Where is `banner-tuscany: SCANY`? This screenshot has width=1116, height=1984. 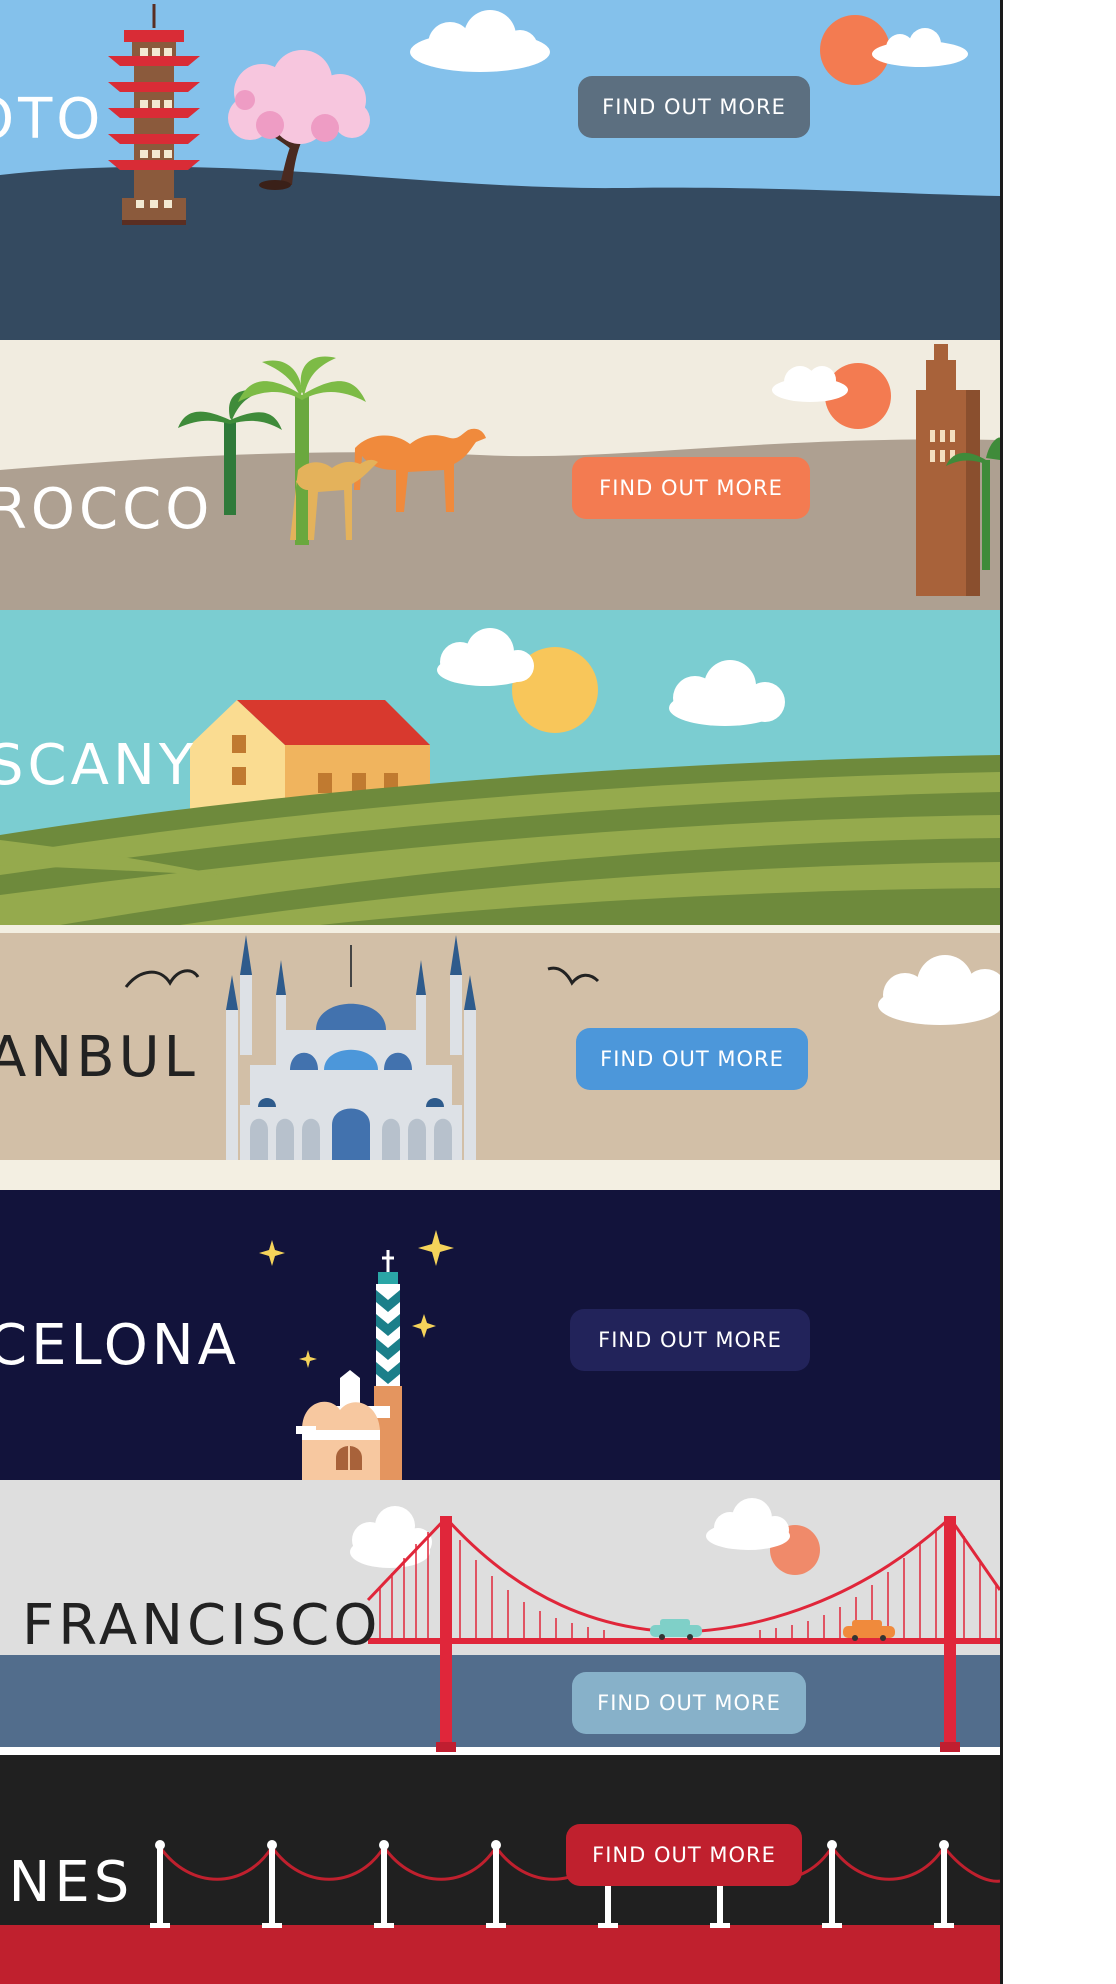
banner-tuscany: SCANY is located at coordinates (500, 767).